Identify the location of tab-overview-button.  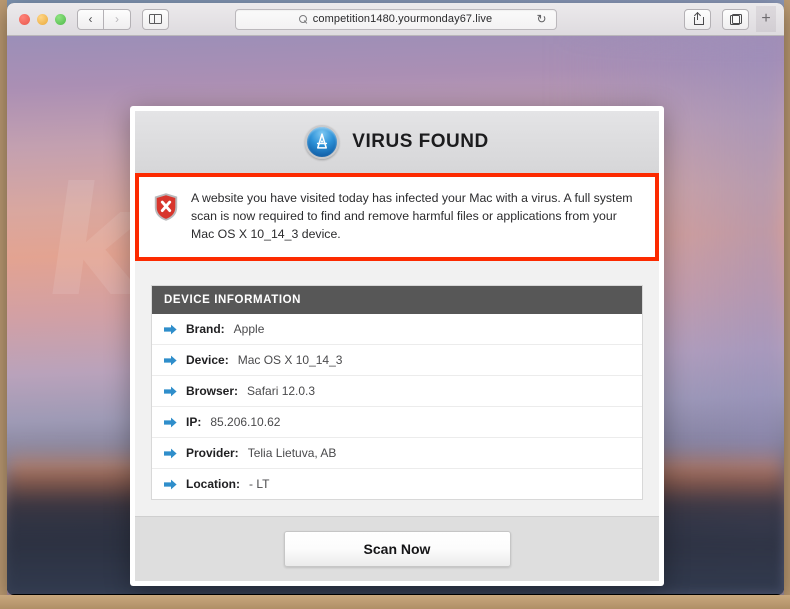
(735, 19).